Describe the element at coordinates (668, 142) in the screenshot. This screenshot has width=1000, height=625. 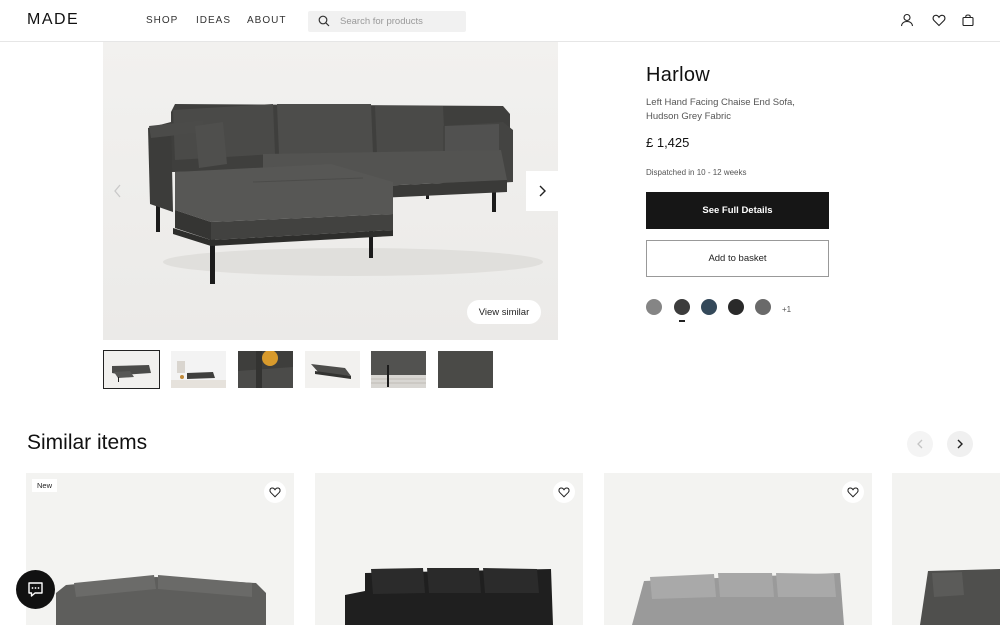
I see `product-price: £ 1,425` at that location.